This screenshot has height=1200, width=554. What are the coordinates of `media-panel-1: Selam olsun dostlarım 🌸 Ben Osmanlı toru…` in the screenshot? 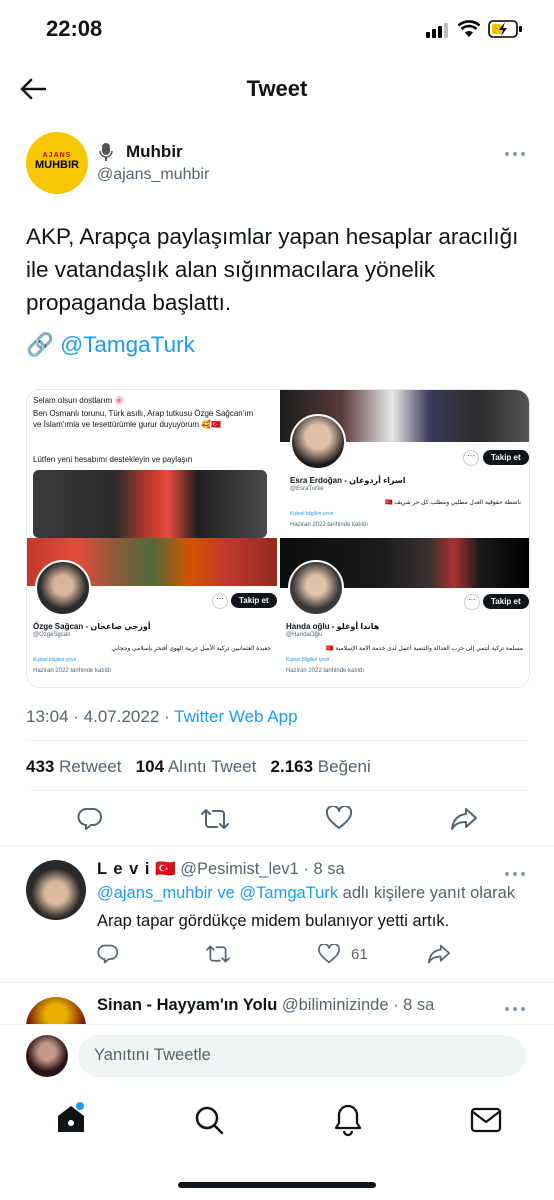 It's located at (152, 464).